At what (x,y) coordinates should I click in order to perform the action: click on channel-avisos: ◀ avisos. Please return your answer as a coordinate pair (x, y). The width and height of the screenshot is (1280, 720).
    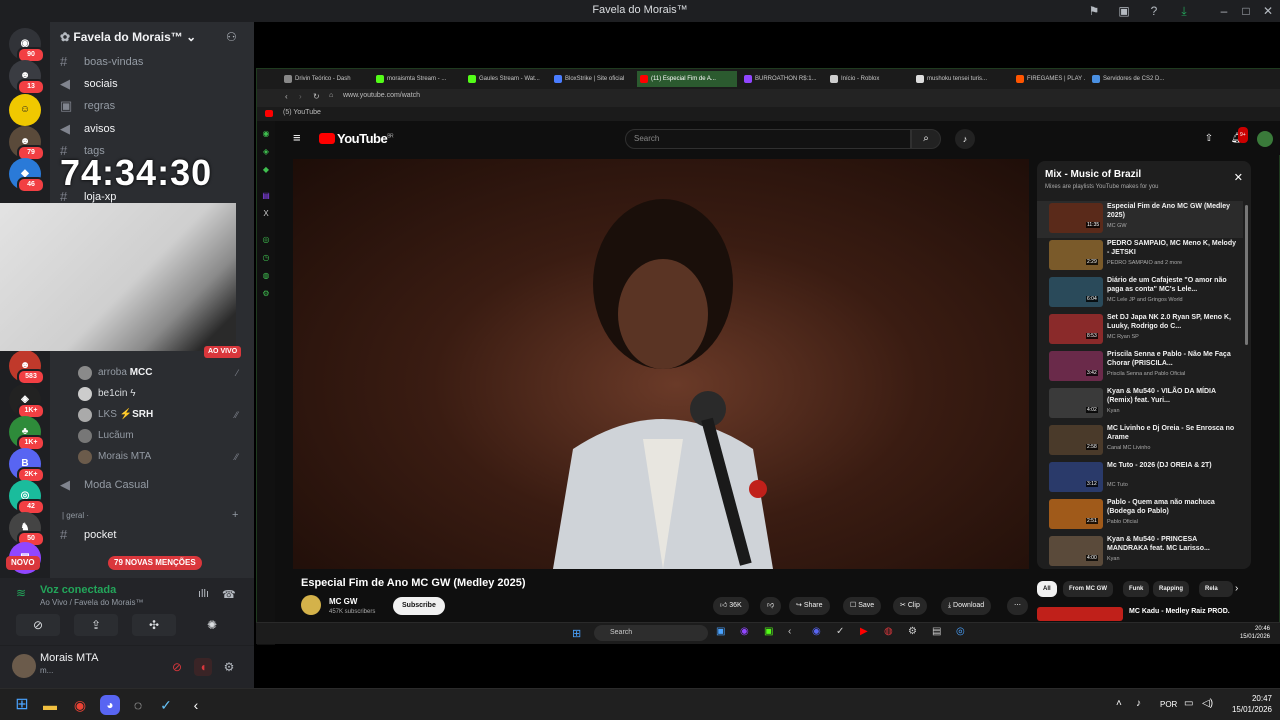
    Looking at the image, I should click on (151, 129).